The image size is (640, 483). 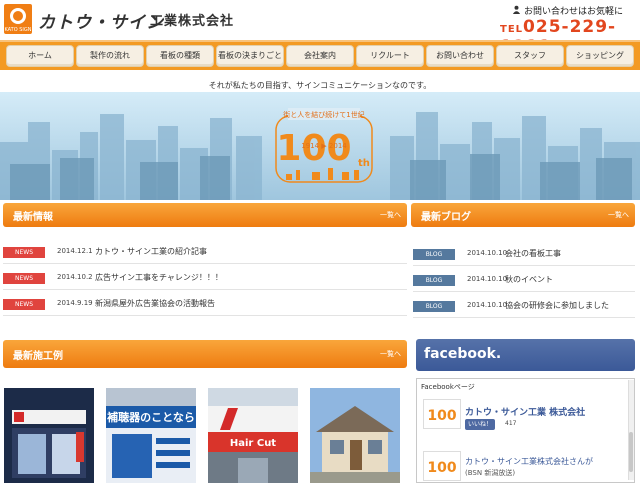 I want to click on nav-sign-types: 看板の種類, so click(x=180, y=56).